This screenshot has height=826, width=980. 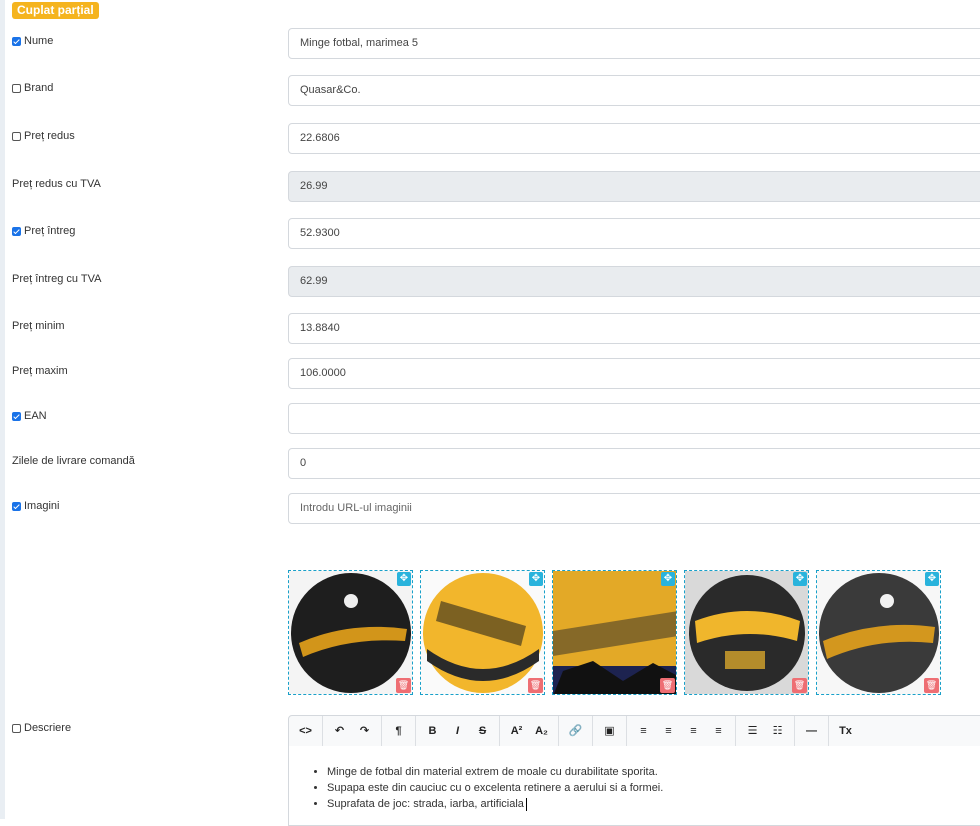 I want to click on toolbar-group-paragraph: ¶, so click(x=399, y=731).